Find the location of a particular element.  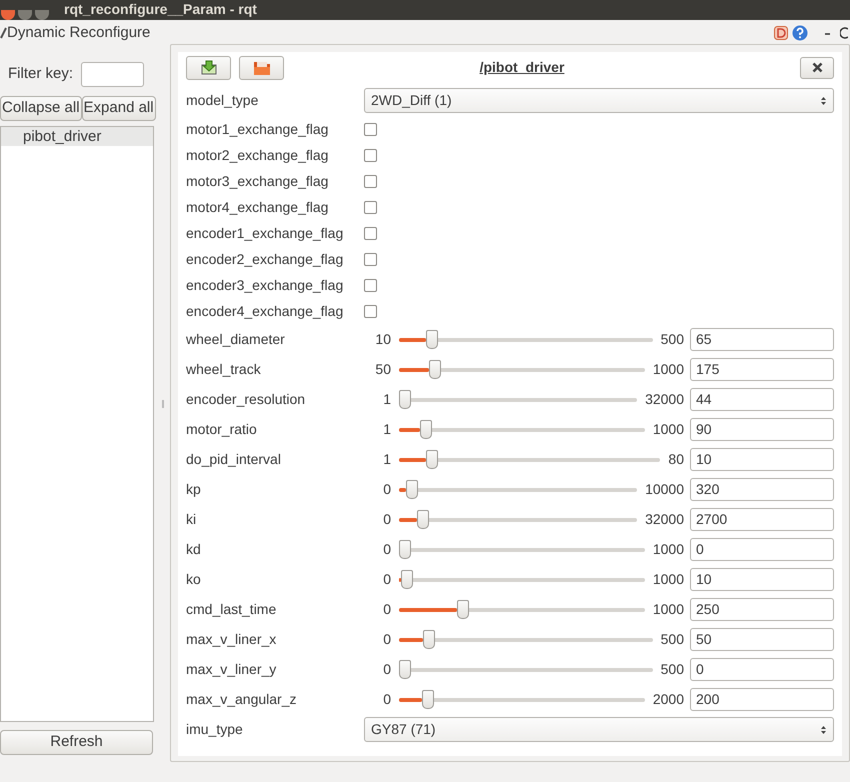

value-field: 200 is located at coordinates (762, 699).